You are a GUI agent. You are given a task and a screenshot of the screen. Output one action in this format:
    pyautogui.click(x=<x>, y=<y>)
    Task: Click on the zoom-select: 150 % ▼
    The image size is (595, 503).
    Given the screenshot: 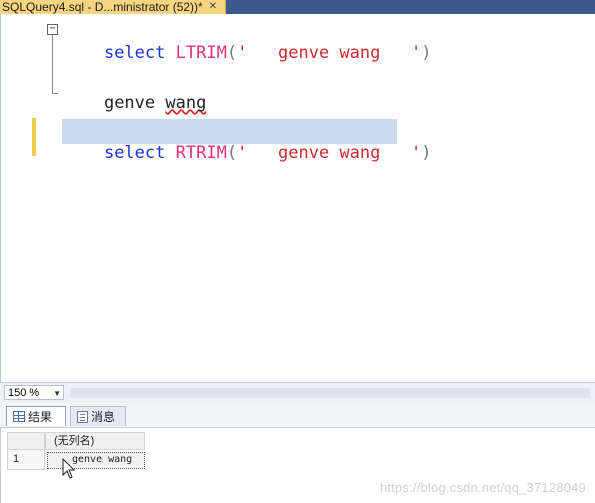 What is the action you would take?
    pyautogui.click(x=34, y=392)
    